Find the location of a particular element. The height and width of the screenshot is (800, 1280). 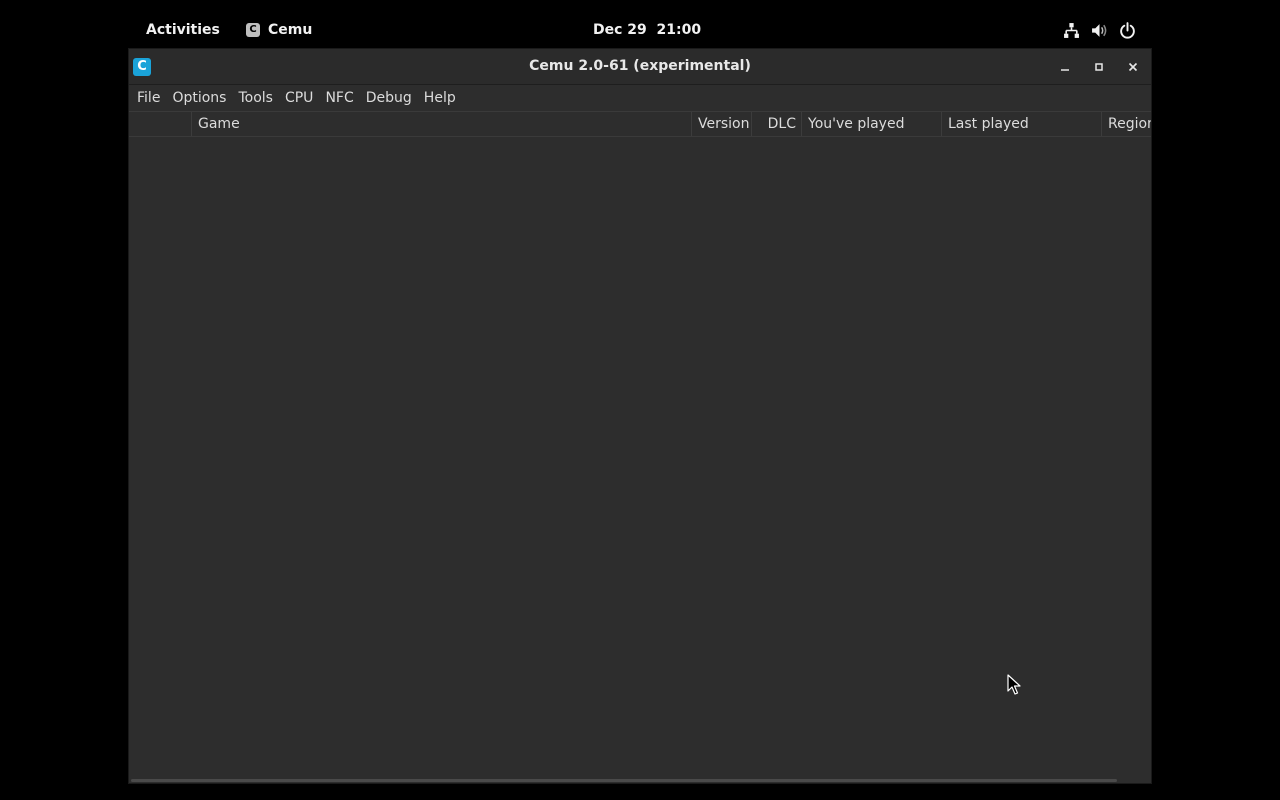

cemu-app-icon: C is located at coordinates (253, 30).